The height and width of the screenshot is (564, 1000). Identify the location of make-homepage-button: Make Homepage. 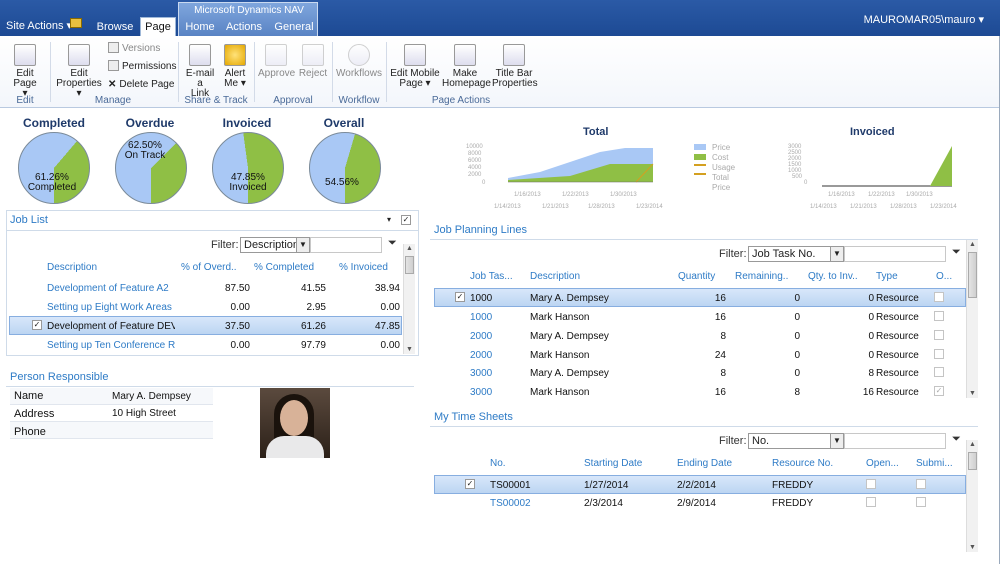
(466, 66).